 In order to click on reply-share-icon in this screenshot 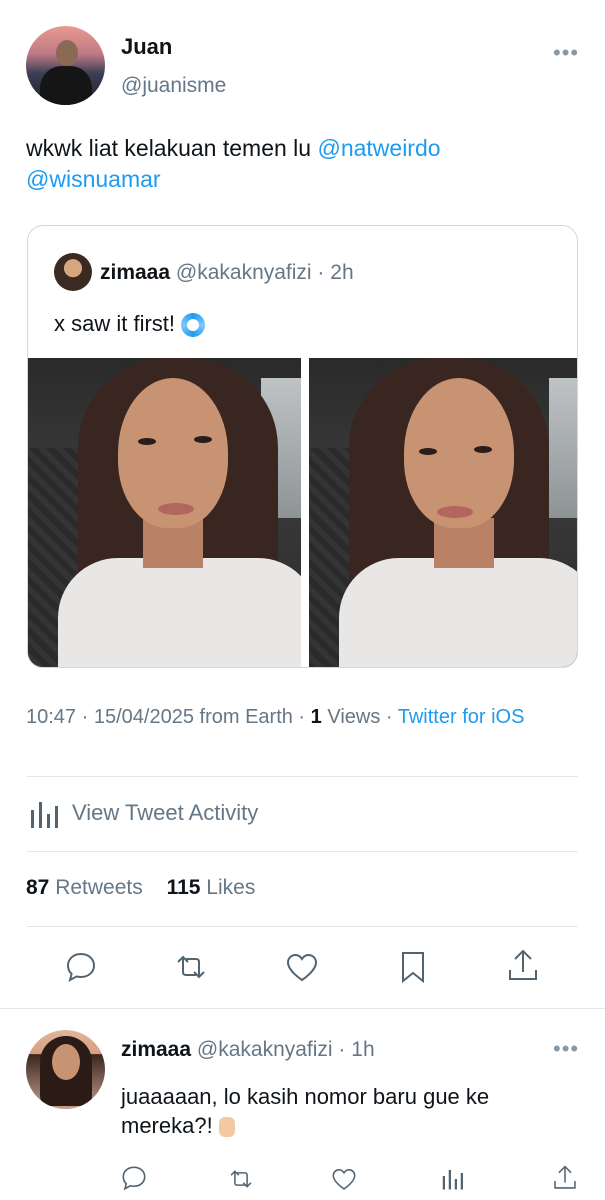, I will do `click(565, 1178)`.